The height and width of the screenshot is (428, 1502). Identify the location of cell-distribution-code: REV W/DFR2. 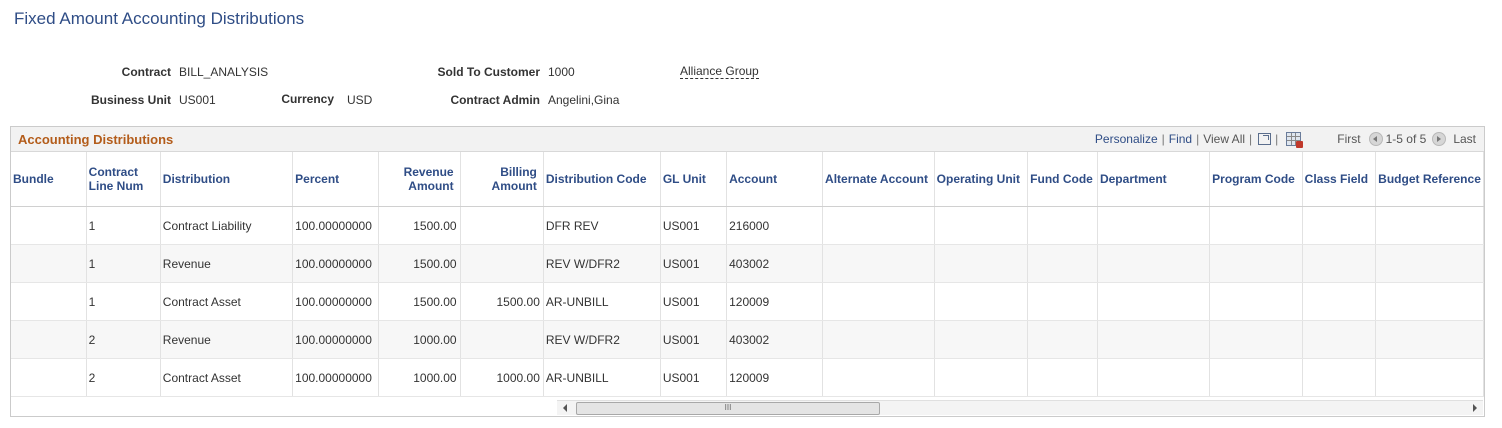
(602, 339).